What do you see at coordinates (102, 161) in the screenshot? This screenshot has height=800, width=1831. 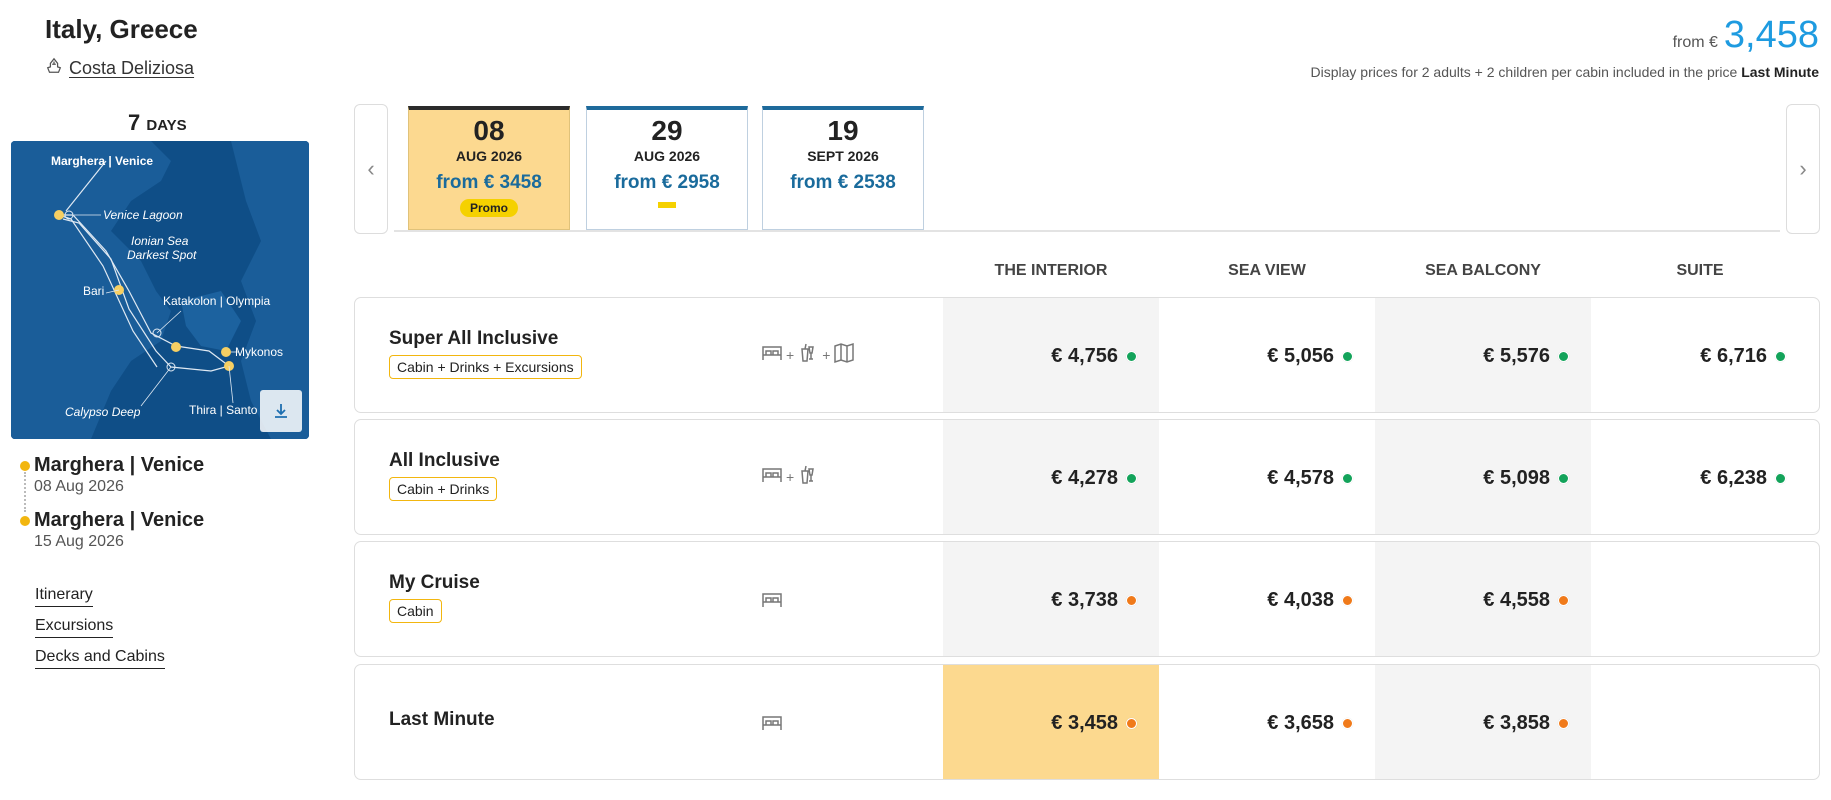 I see `map-label-venice: Marghera | Venice` at bounding box center [102, 161].